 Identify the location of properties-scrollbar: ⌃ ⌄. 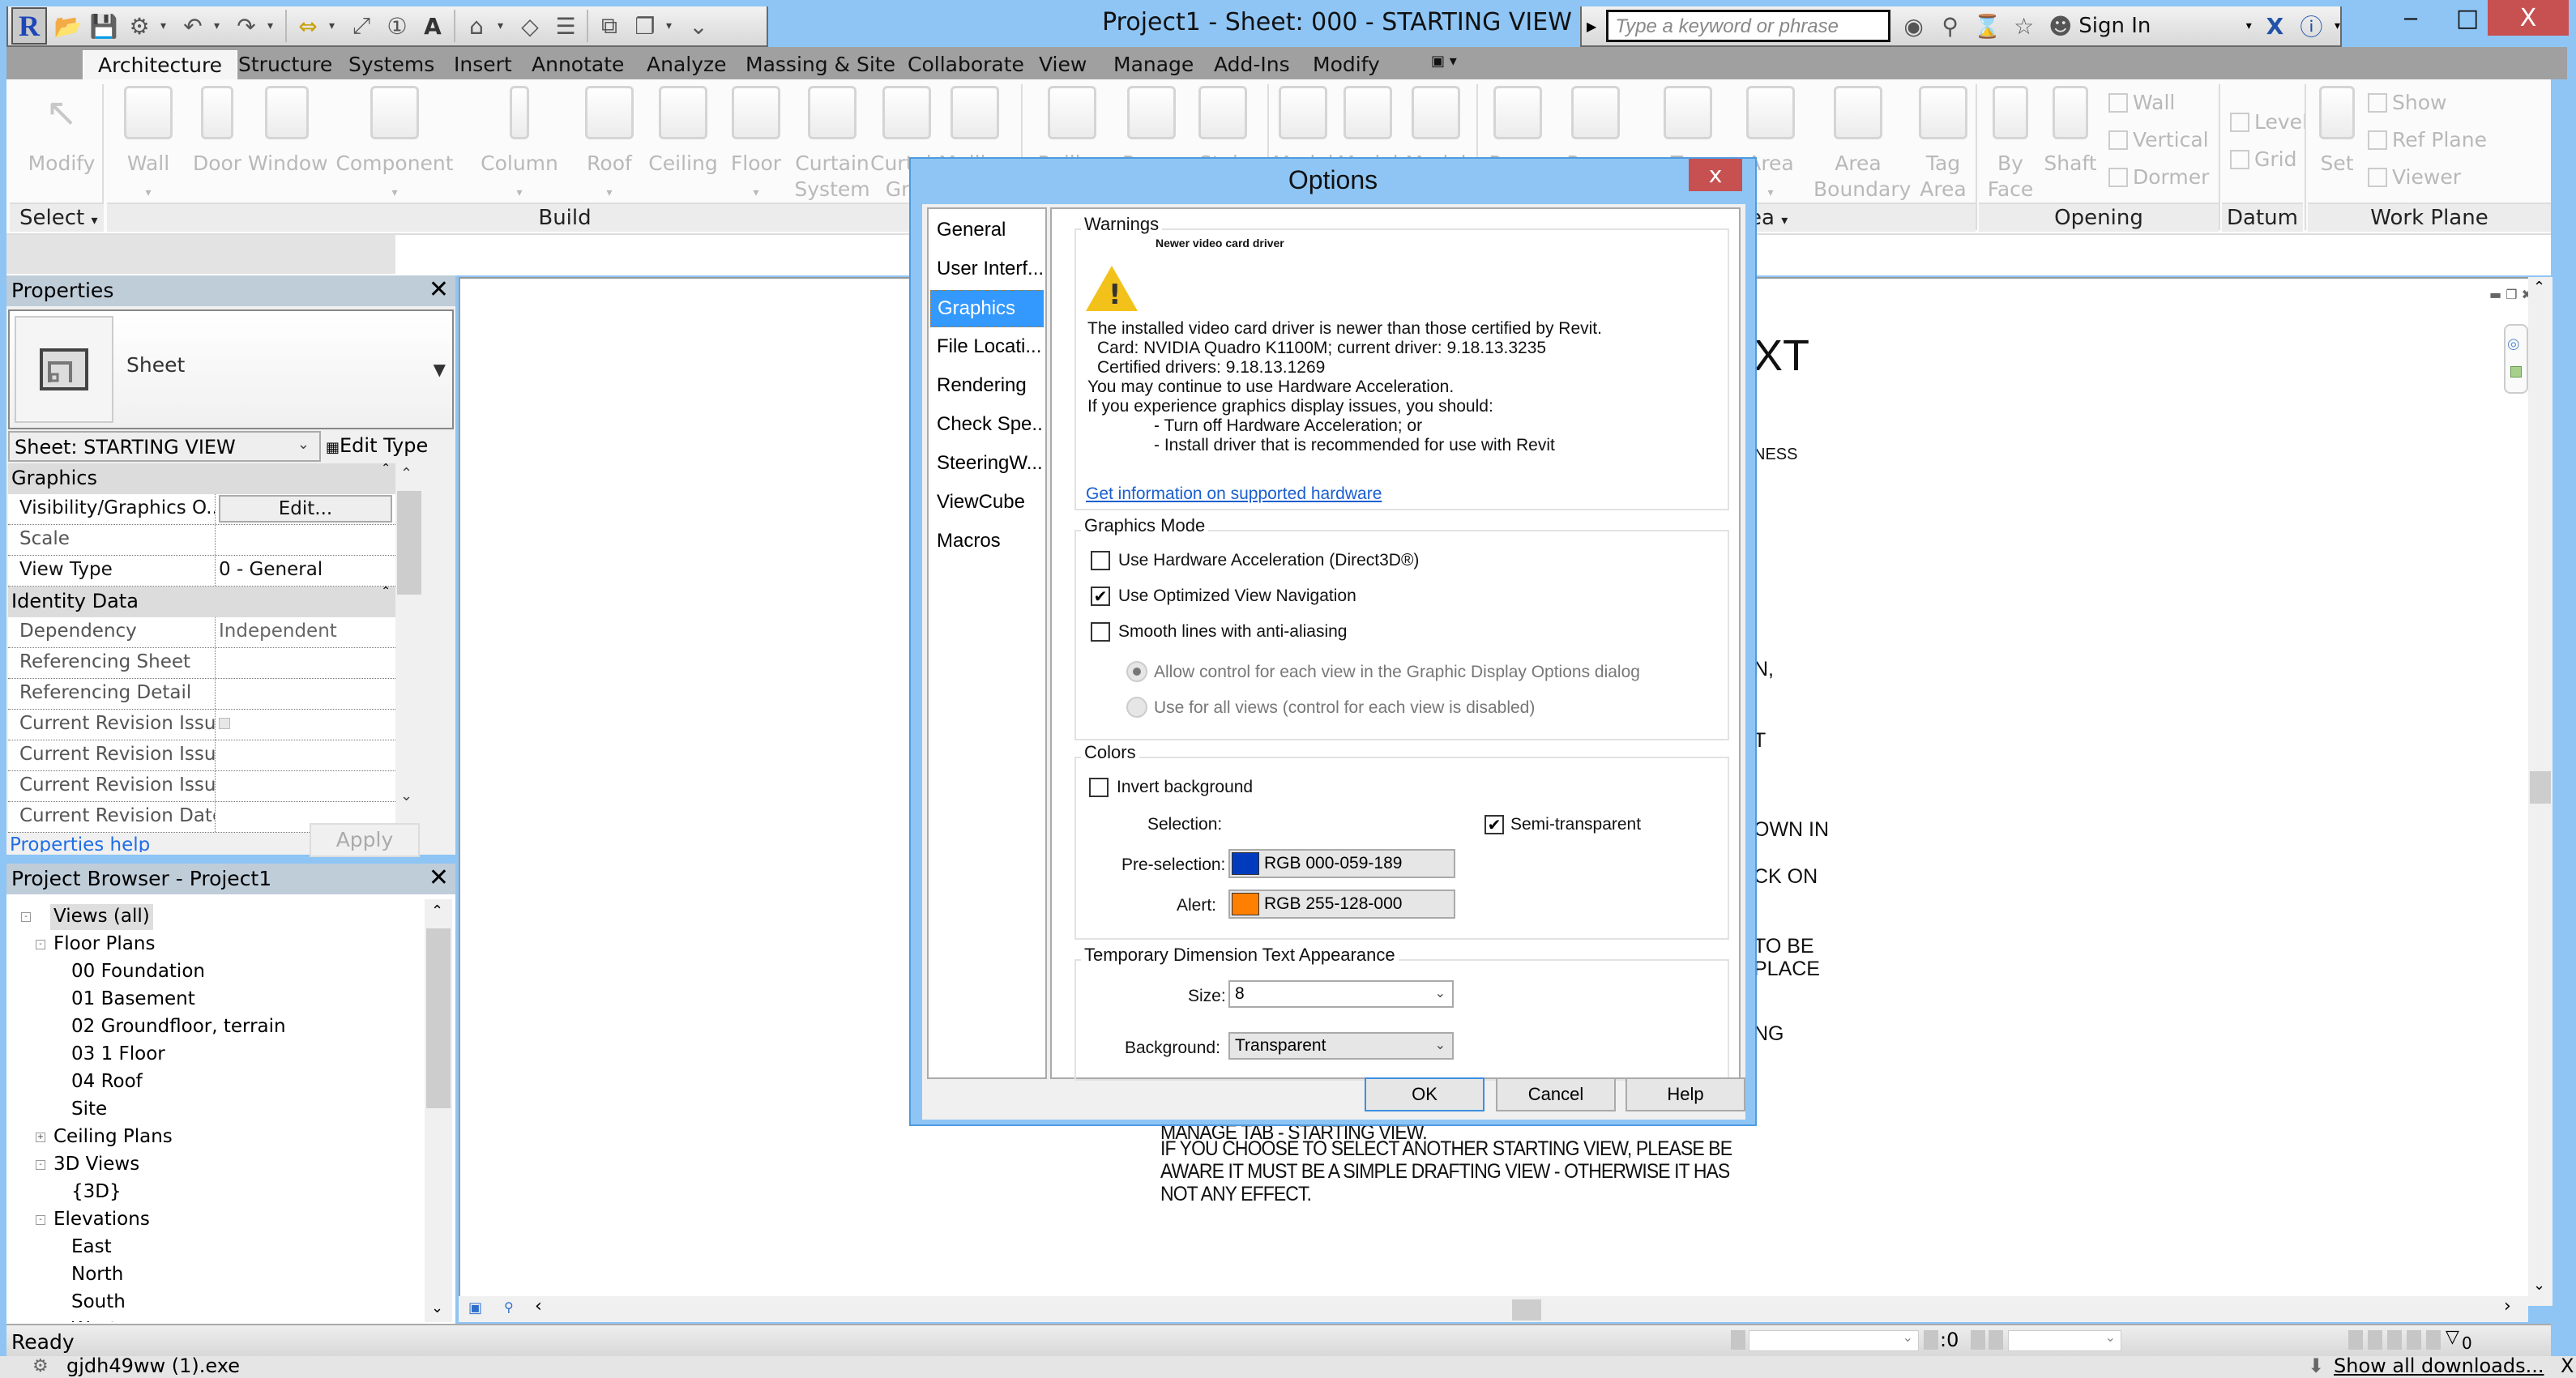
(409, 637).